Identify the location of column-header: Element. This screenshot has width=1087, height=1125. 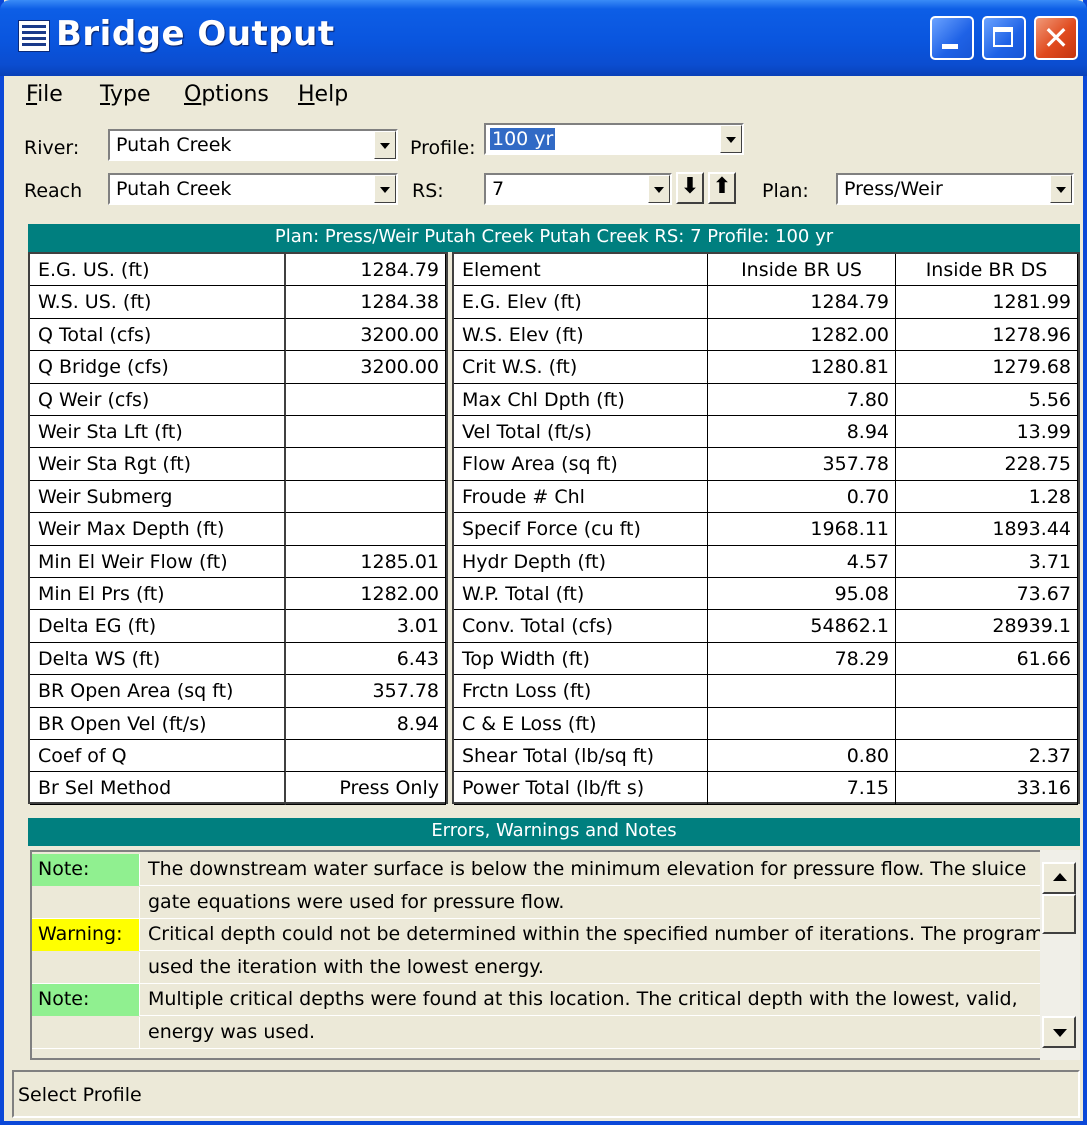
(581, 270).